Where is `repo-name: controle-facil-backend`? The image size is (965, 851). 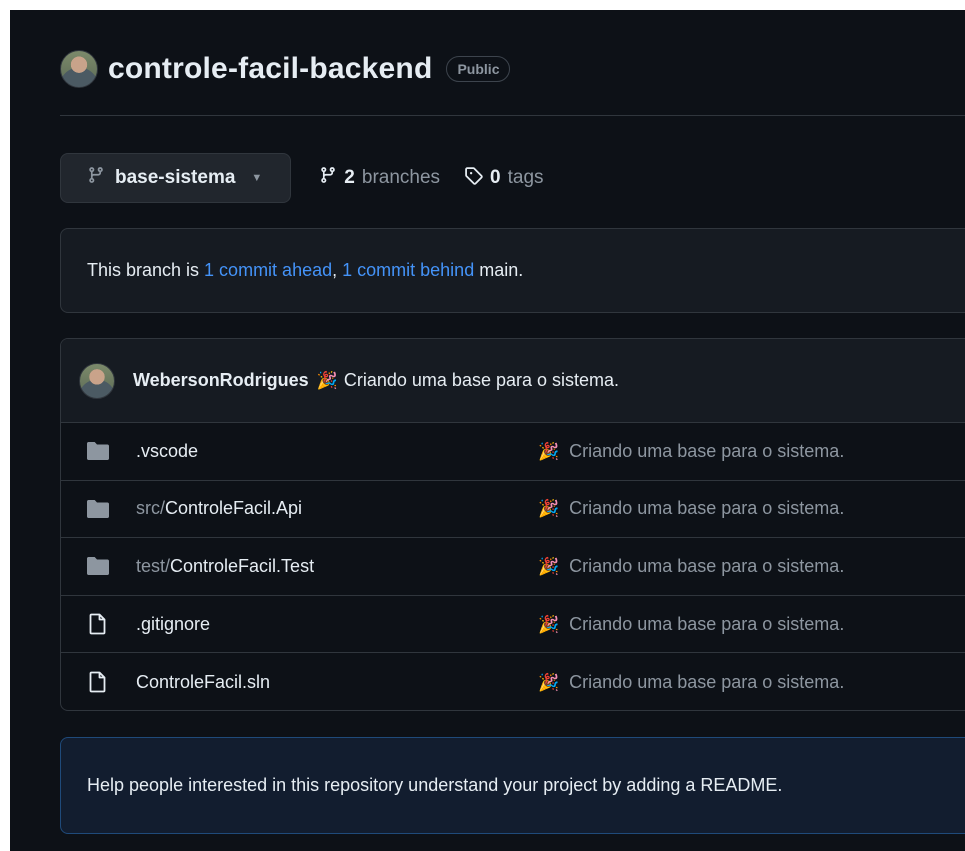
repo-name: controle-facil-backend is located at coordinates (270, 69).